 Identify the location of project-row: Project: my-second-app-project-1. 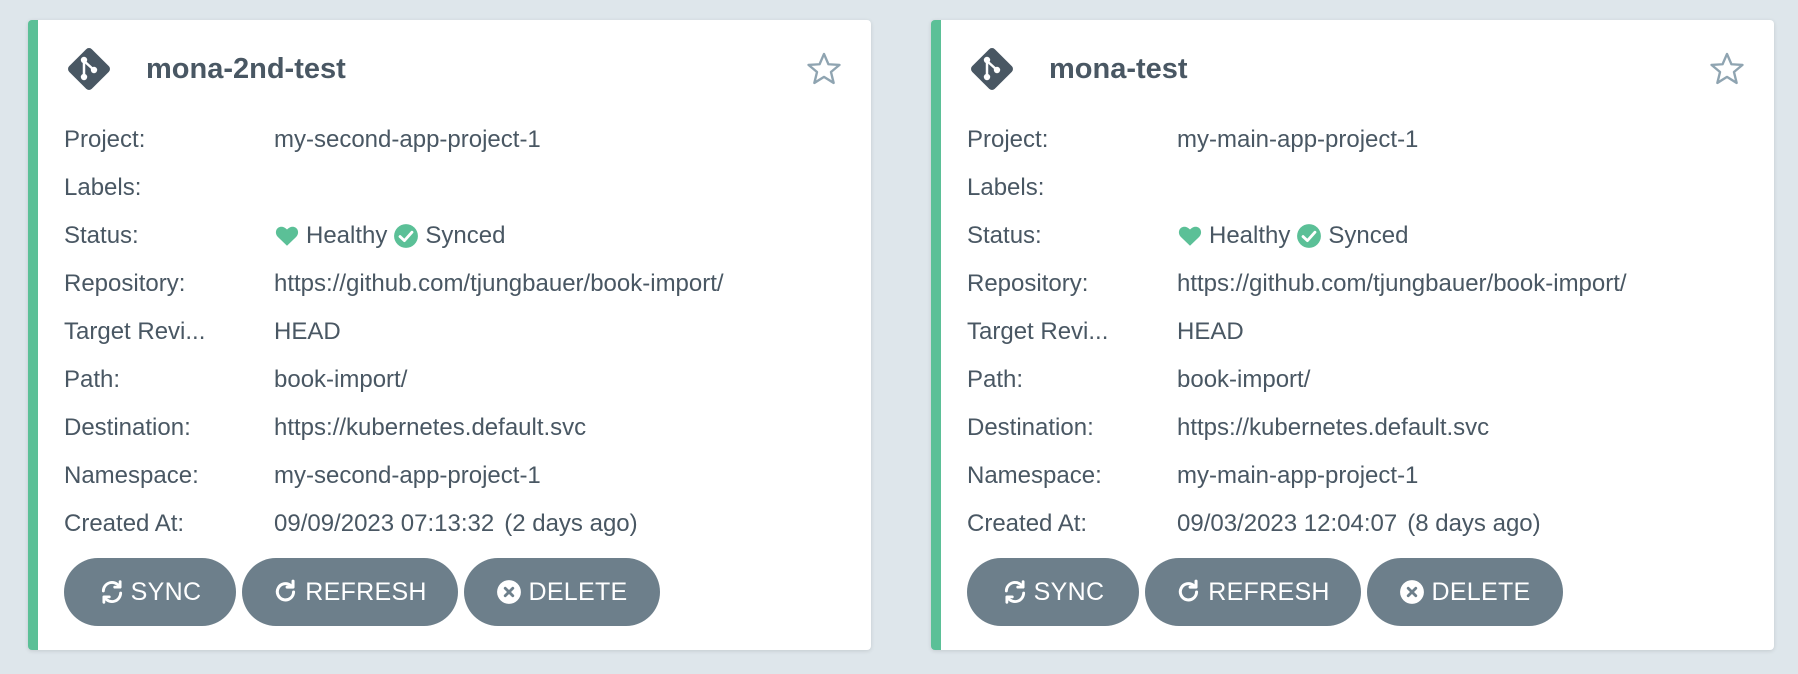
(457, 140).